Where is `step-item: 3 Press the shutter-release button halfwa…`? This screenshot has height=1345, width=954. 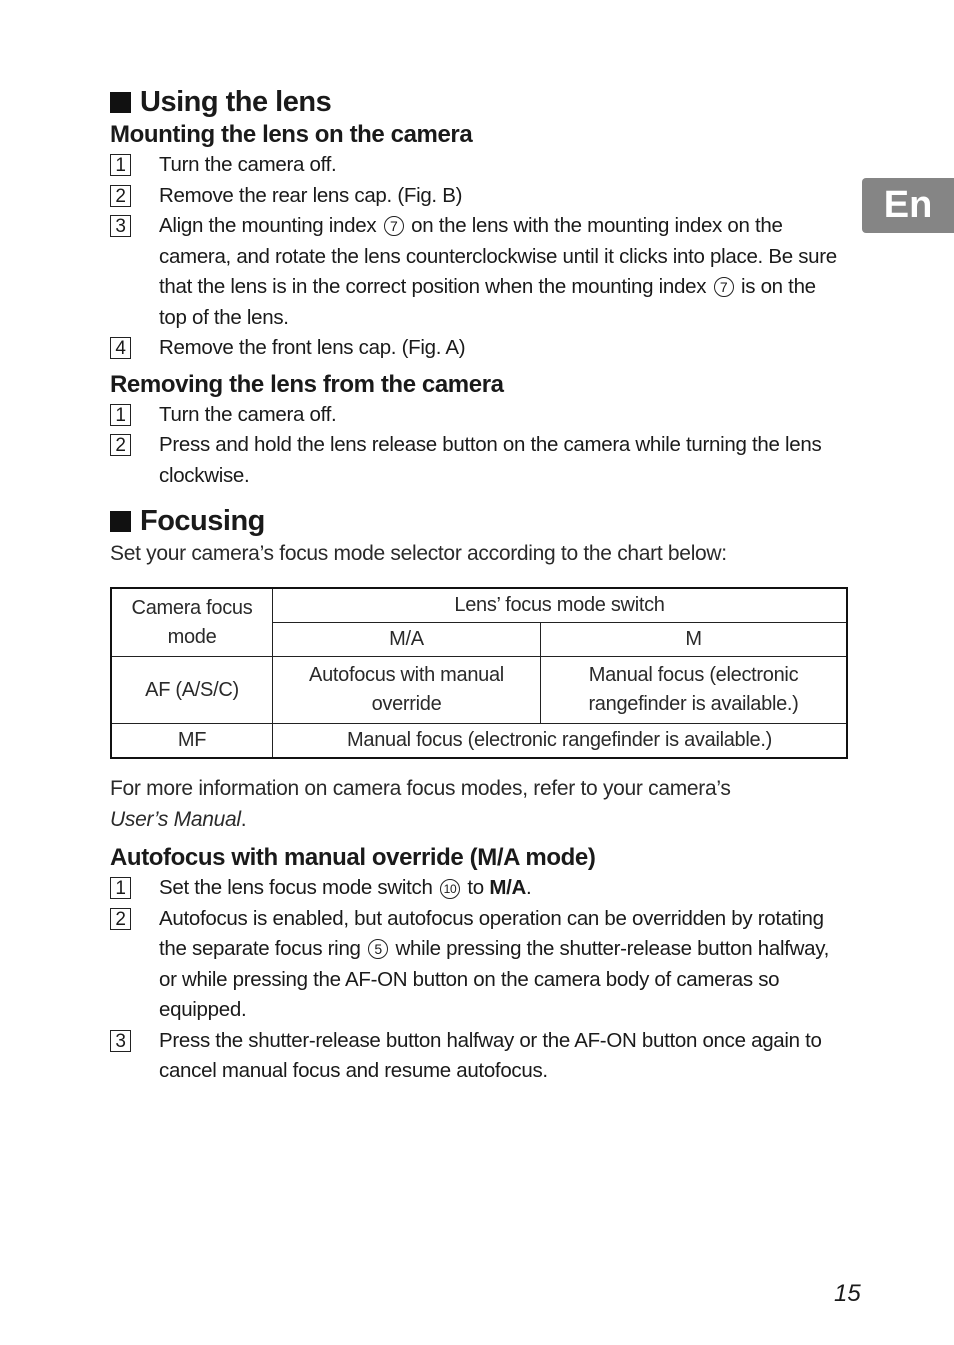 step-item: 3 Press the shutter-release button halfwa… is located at coordinates (479, 1056).